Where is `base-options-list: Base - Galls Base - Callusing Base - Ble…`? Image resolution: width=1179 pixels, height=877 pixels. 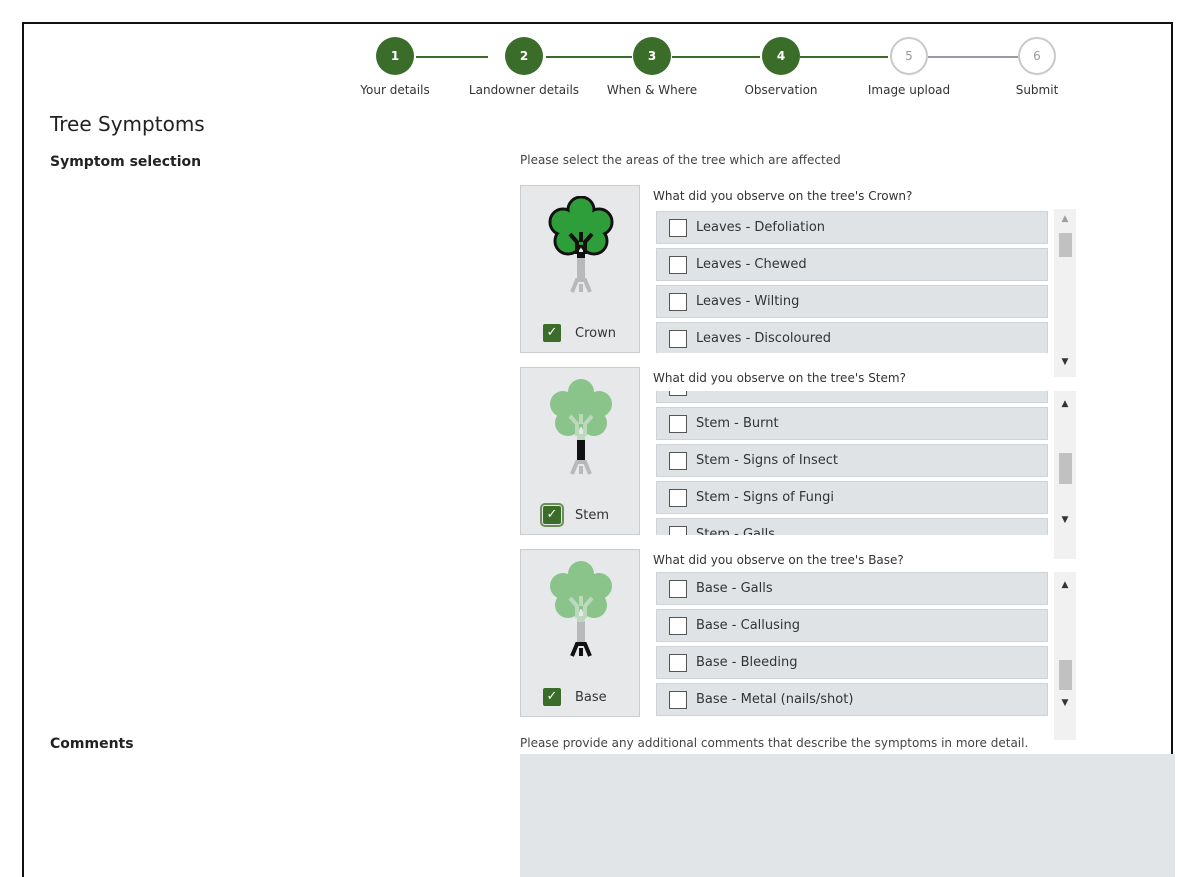
base-options-list: Base - Galls Base - Callusing Base - Ble… is located at coordinates (866, 644).